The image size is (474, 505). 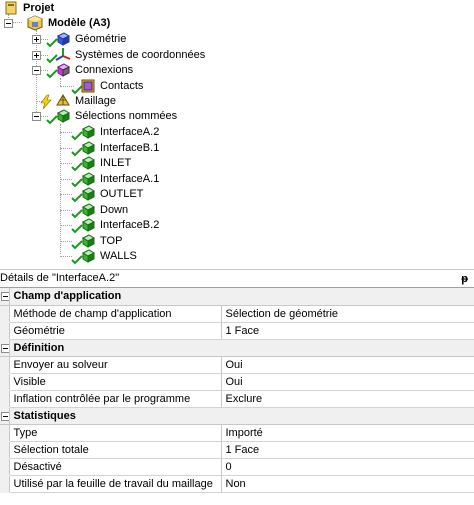 What do you see at coordinates (464, 279) in the screenshot?
I see `pin-icon: ᵽ` at bounding box center [464, 279].